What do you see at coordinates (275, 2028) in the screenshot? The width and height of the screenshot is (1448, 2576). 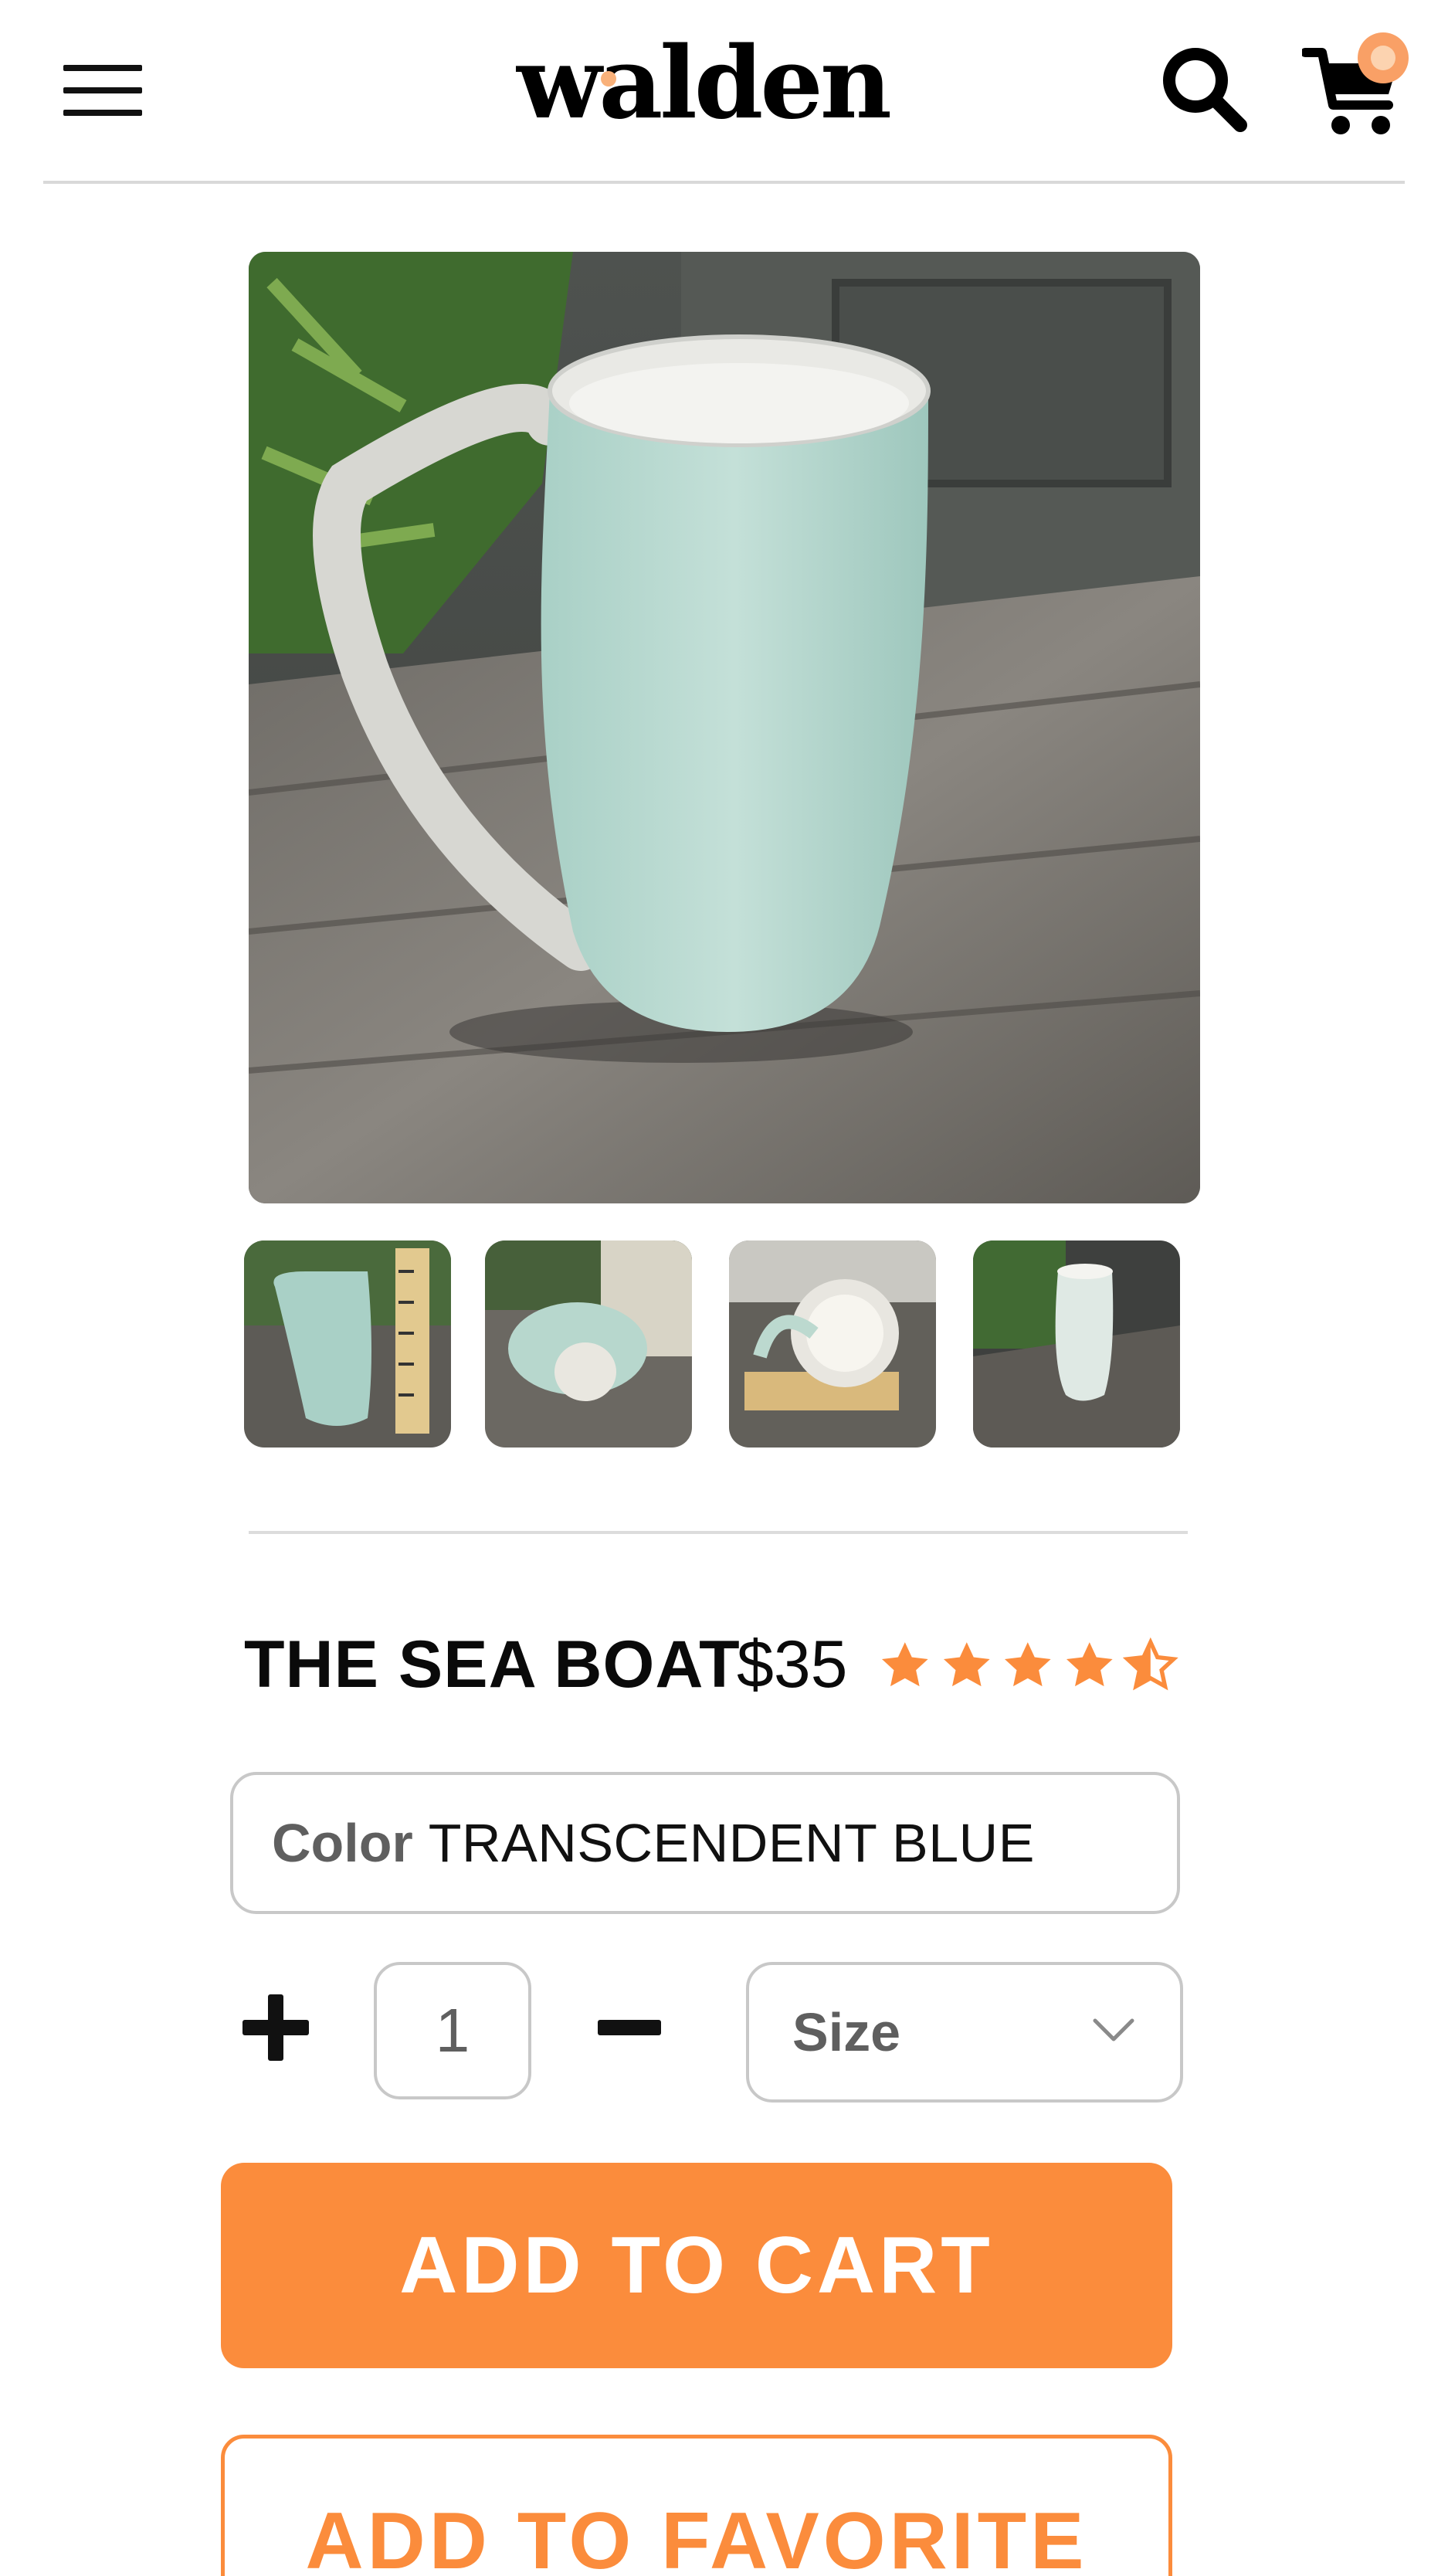 I see `plus-icon` at bounding box center [275, 2028].